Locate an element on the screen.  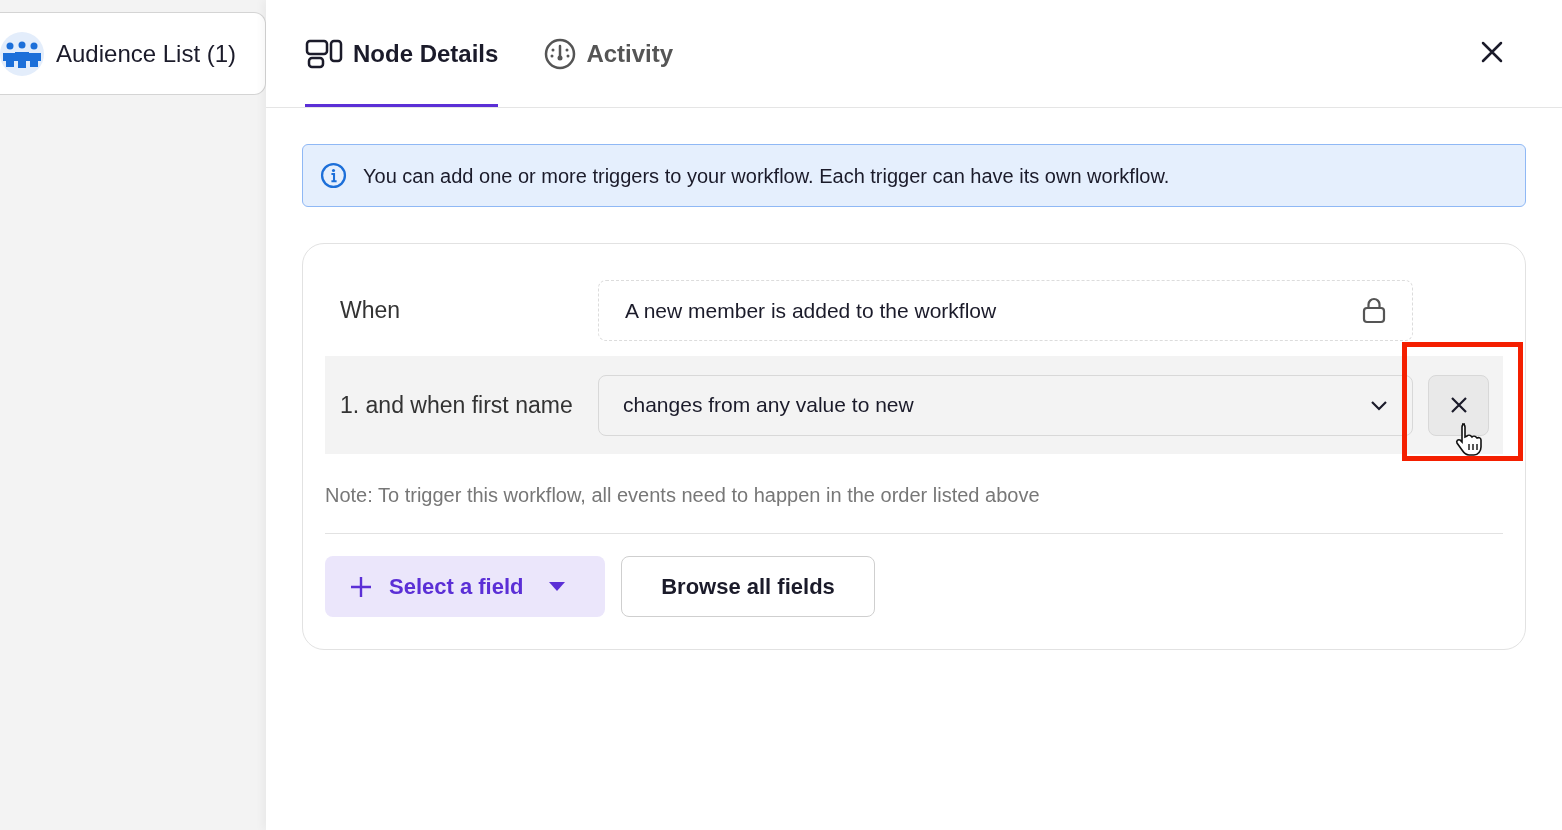
trigger-event-field: A new member is added to the workflow is located at coordinates (1005, 310).